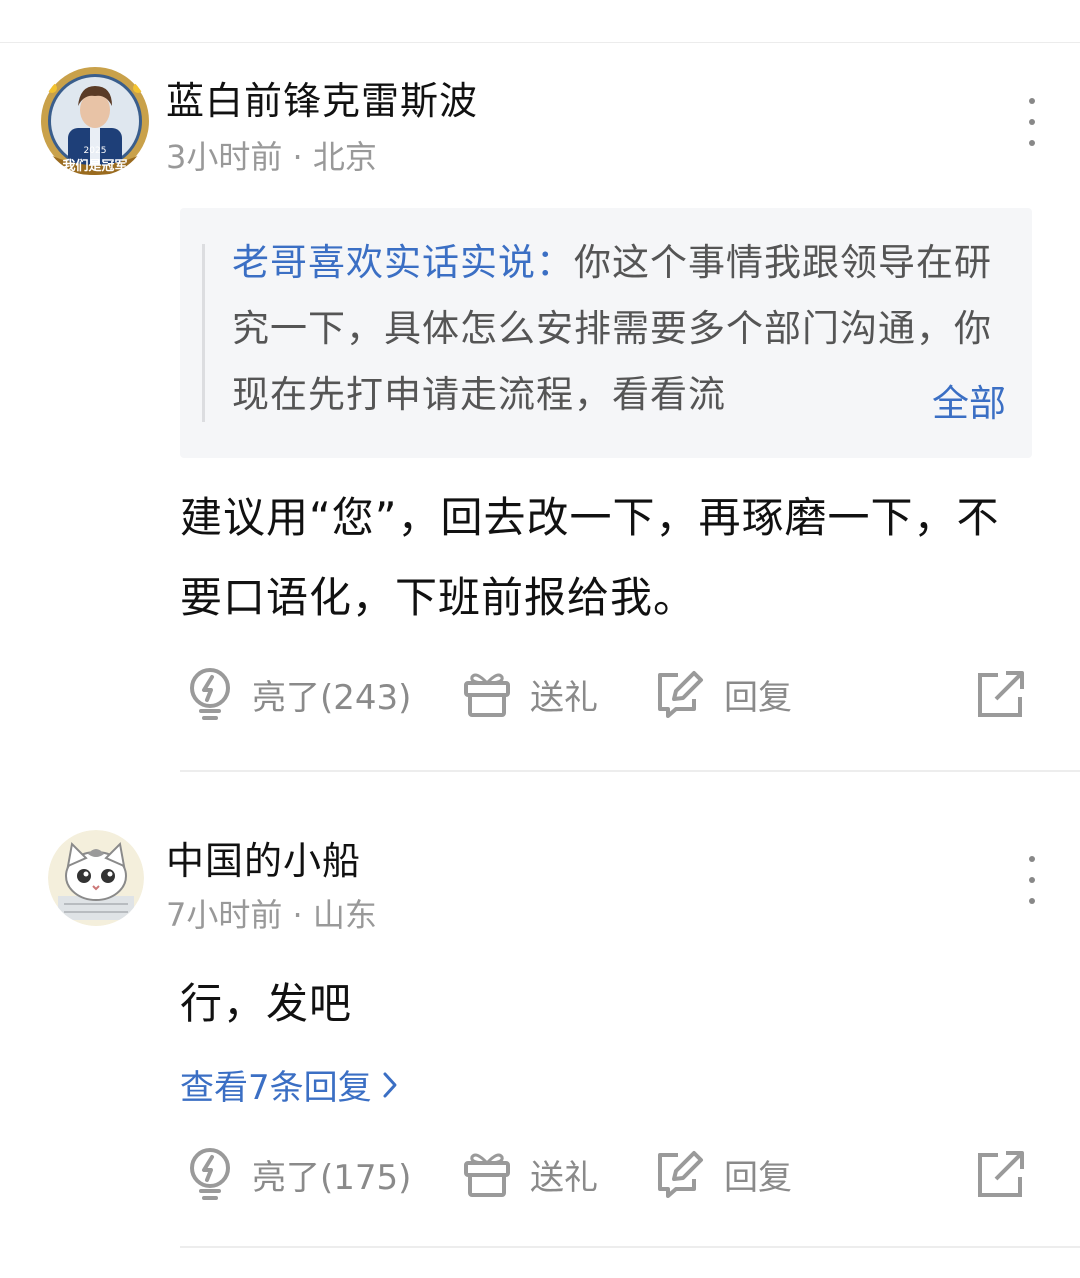 Image resolution: width=1080 pixels, height=1278 pixels. What do you see at coordinates (263, 857) in the screenshot?
I see `username: 中国的小船` at bounding box center [263, 857].